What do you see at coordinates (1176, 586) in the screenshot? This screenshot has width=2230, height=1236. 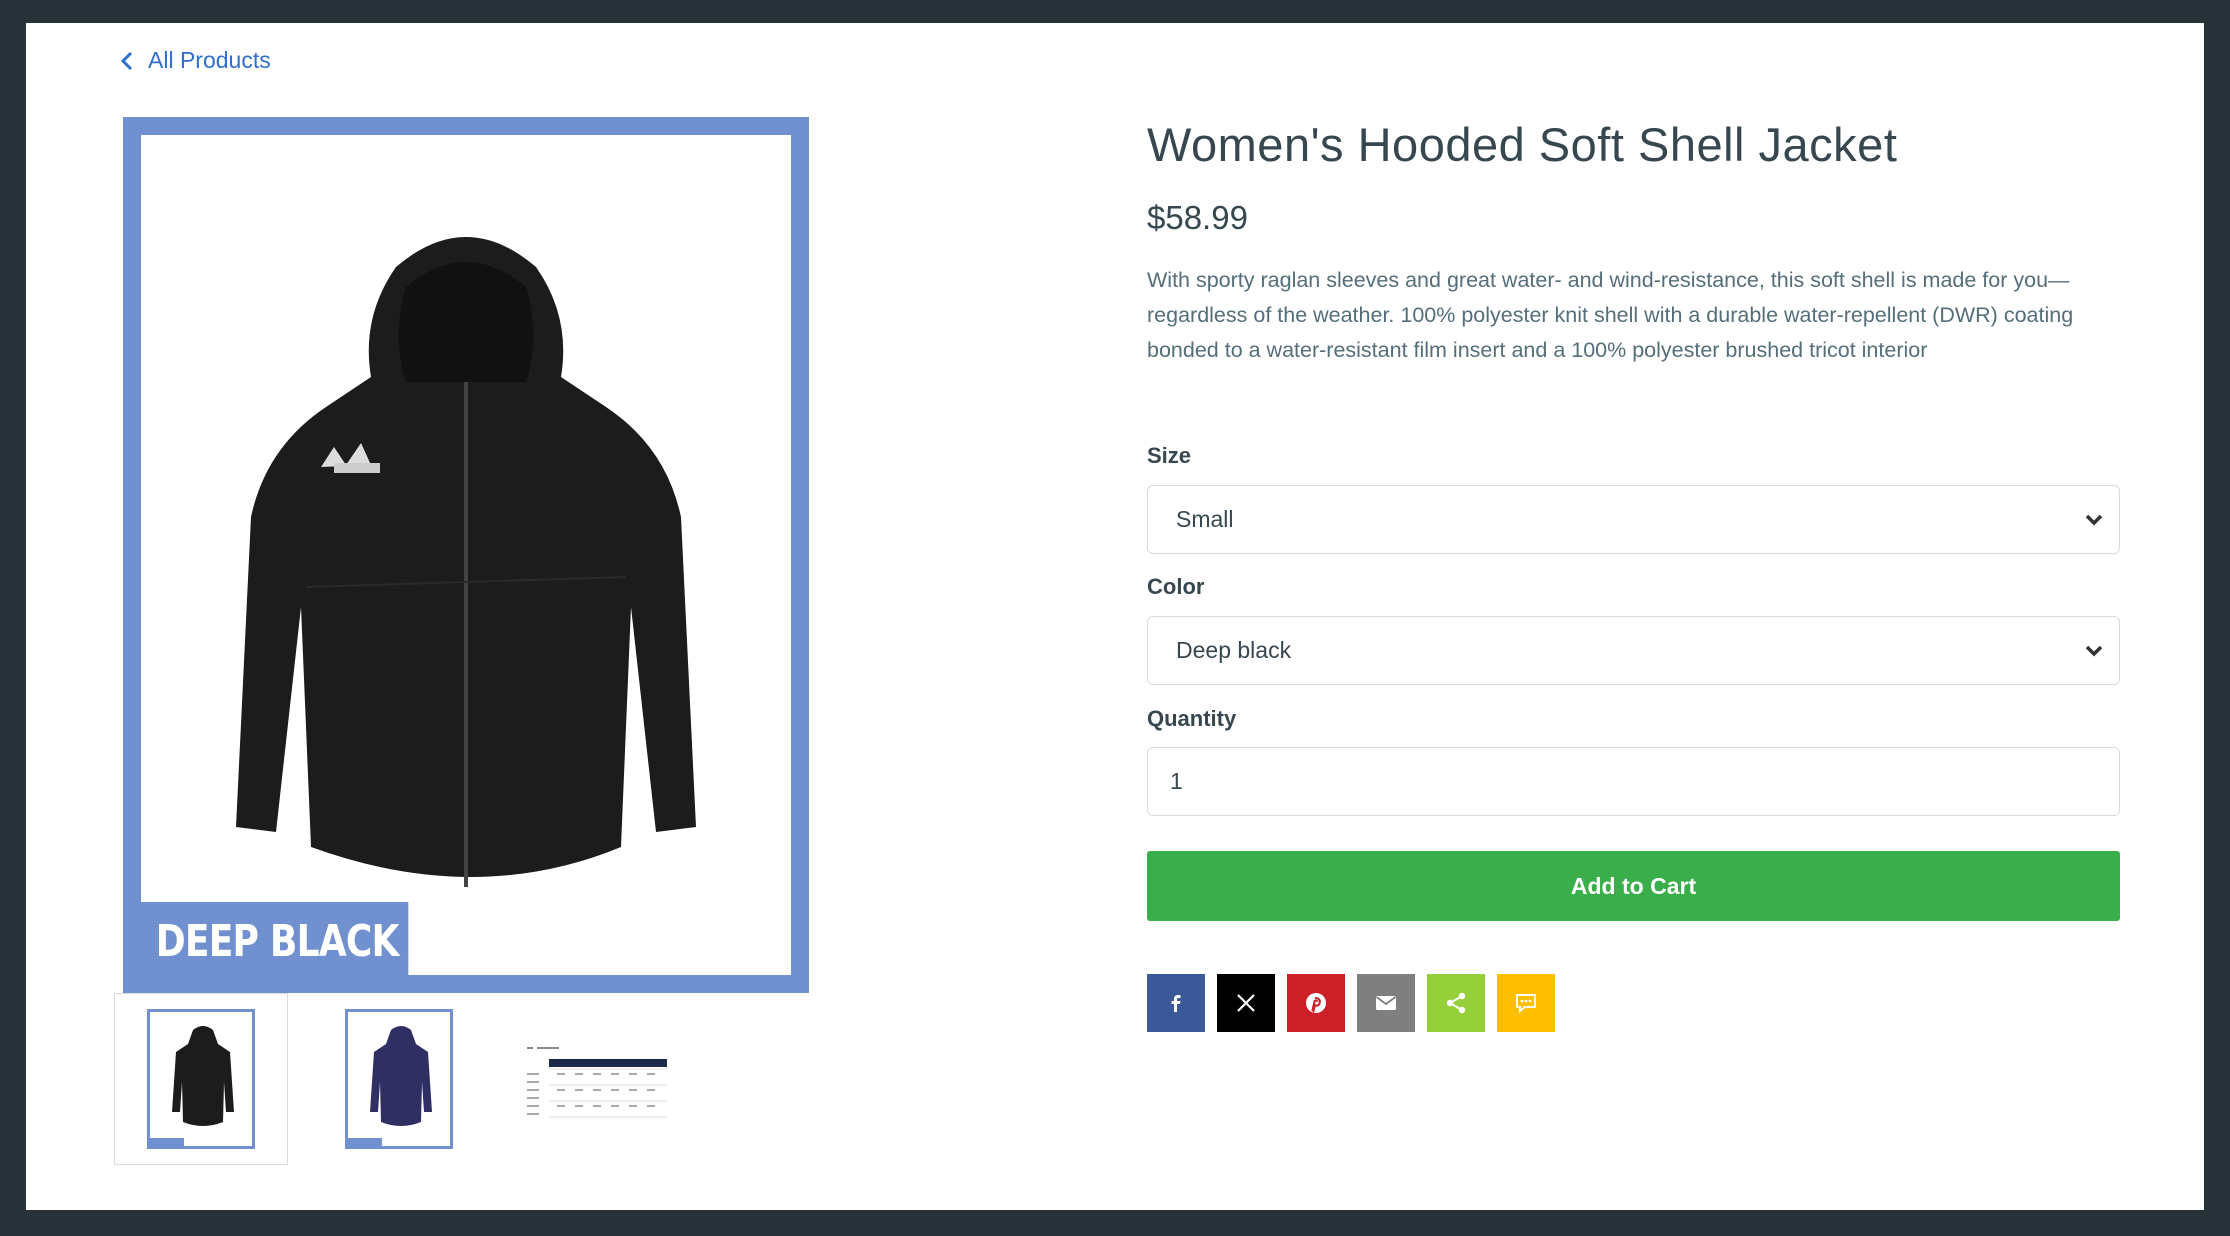 I see `color-label: Color` at bounding box center [1176, 586].